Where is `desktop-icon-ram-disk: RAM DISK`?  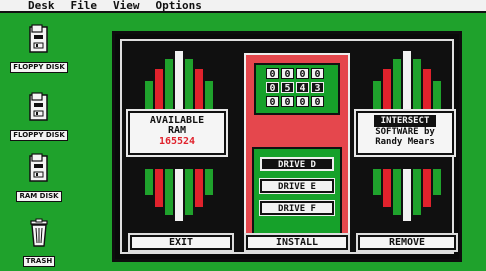 desktop-icon-ram-disk: RAM DISK is located at coordinates (39, 177).